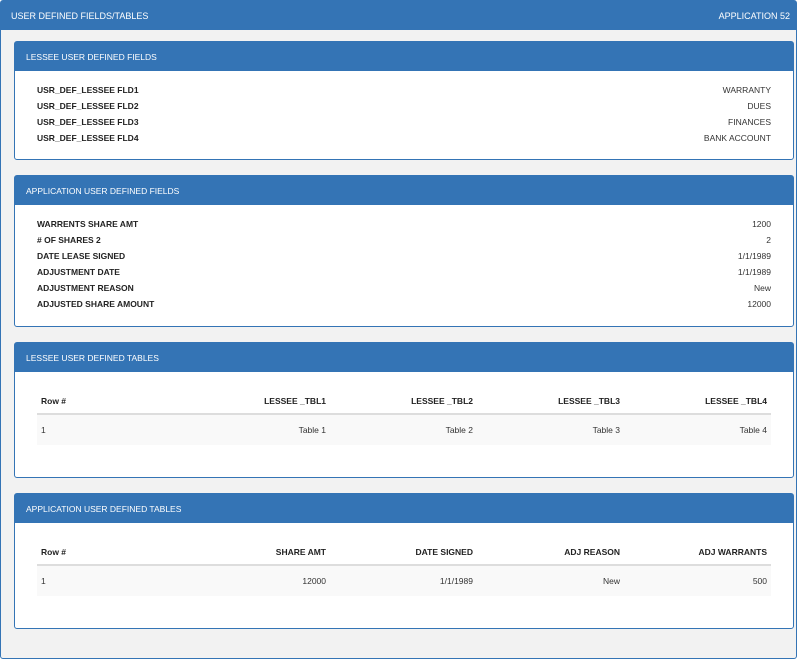 The image size is (800, 661). Describe the element at coordinates (759, 106) in the screenshot. I see `field-value: DUES` at that location.